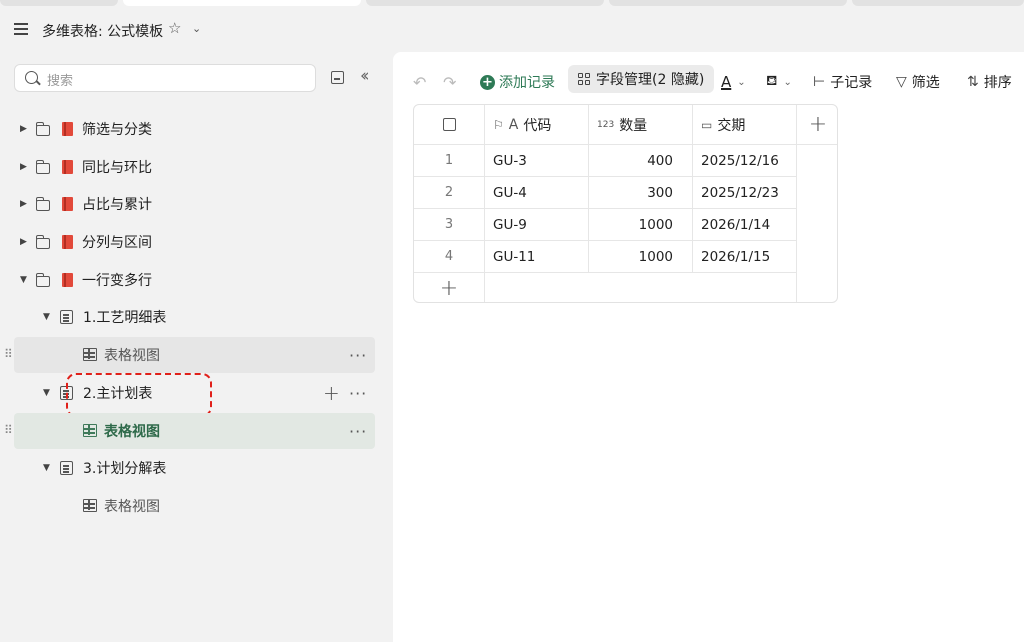 This screenshot has width=1024, height=642. What do you see at coordinates (196, 242) in the screenshot?
I see `sidebar-folder-split-range: ▶ 分列与区间` at bounding box center [196, 242].